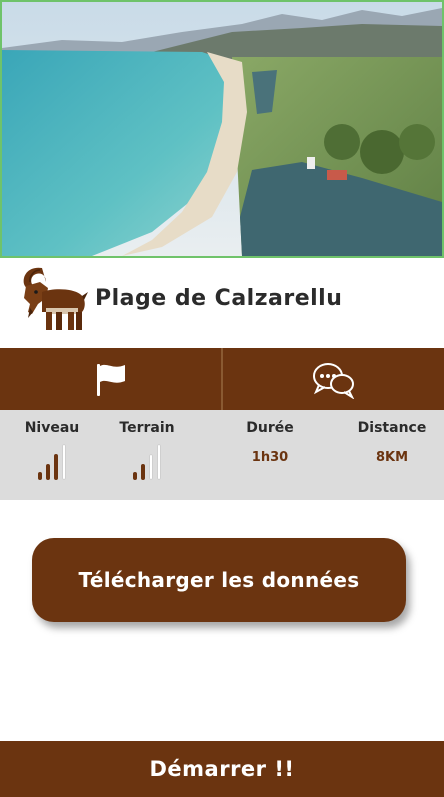  Describe the element at coordinates (147, 462) in the screenshot. I see `terrain-bars` at that location.